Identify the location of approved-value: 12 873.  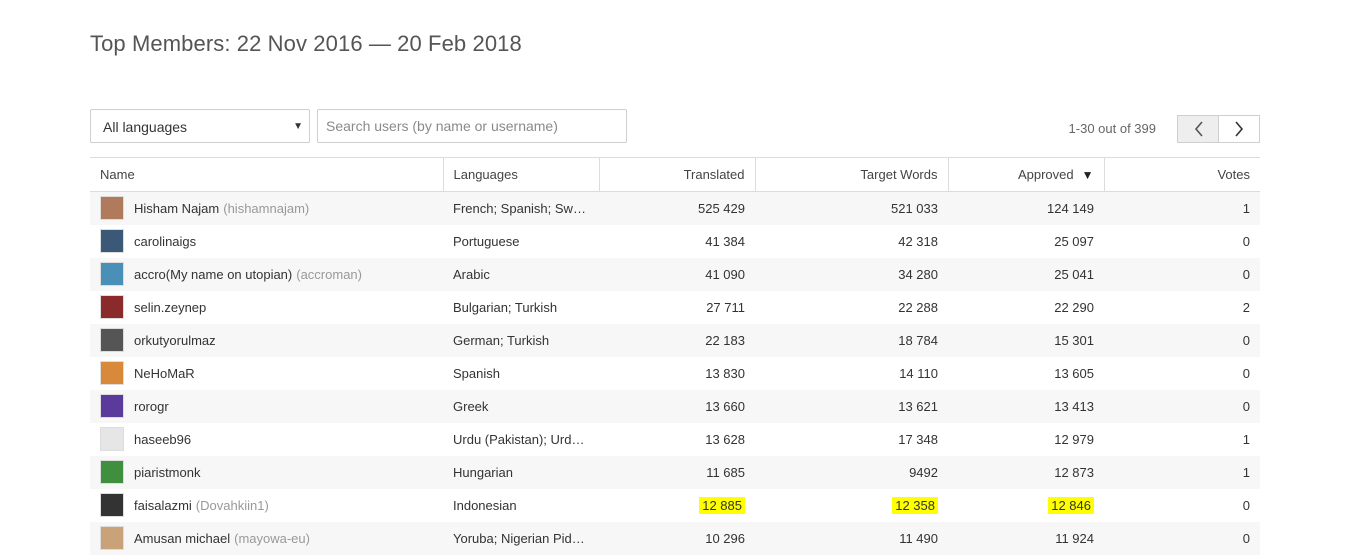
(1074, 472).